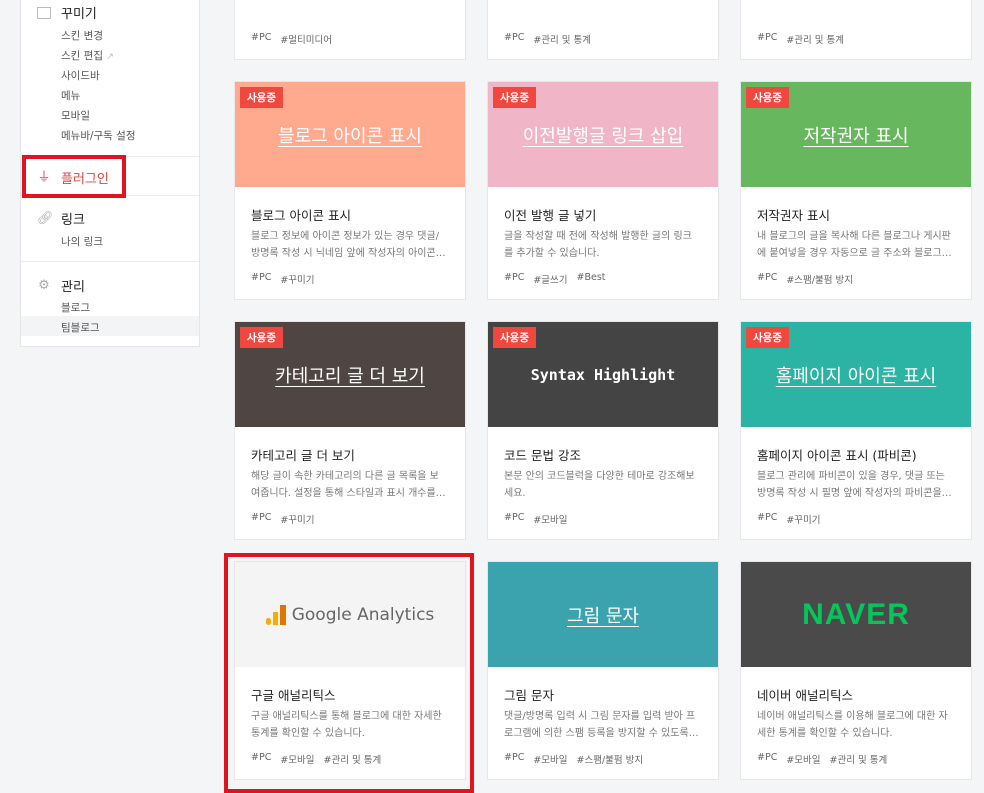 This screenshot has width=984, height=793. I want to click on card-description: 글을 작성할 때 전에 작성해 발행한 글의 링크 를 추가할 수 있습니다., so click(606, 245).